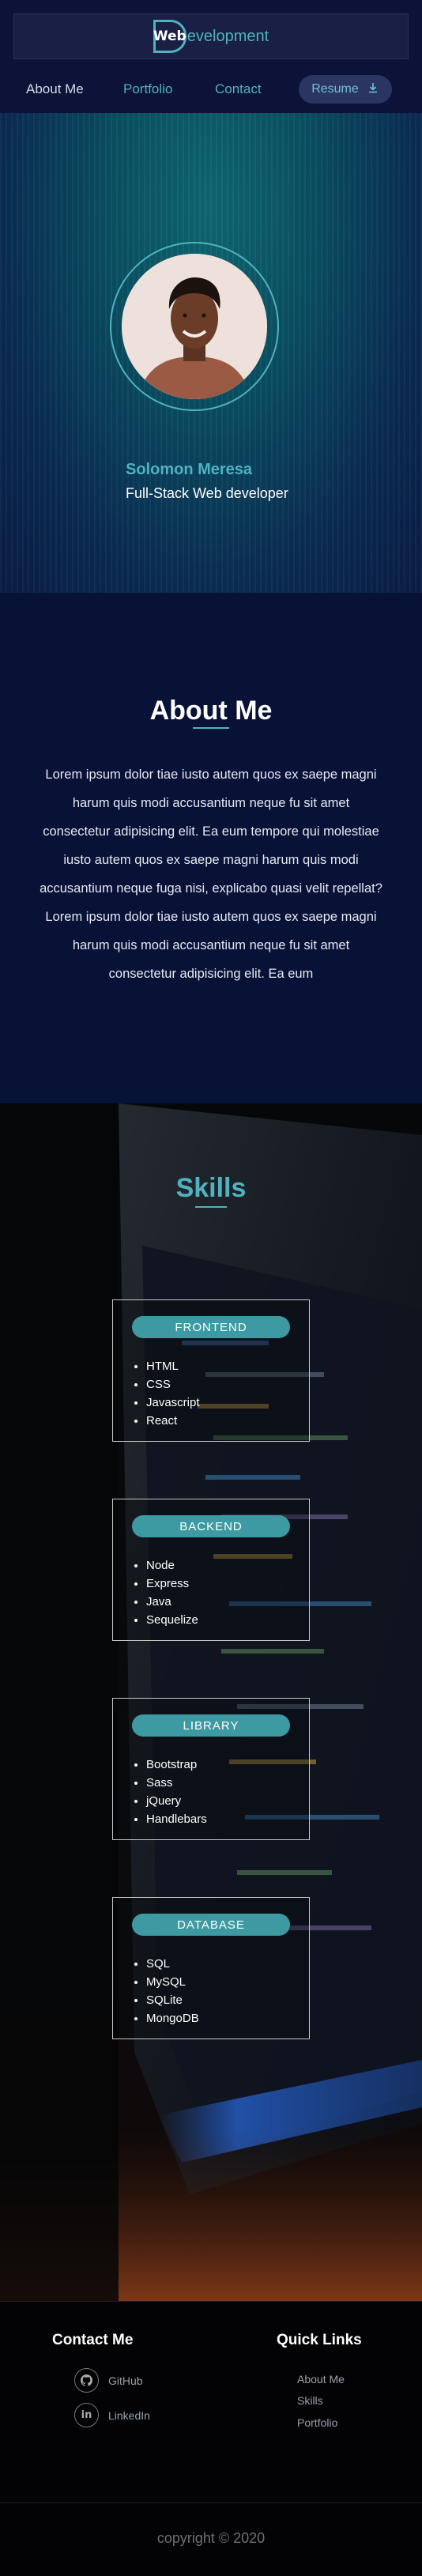 The height and width of the screenshot is (2576, 422). Describe the element at coordinates (170, 36) in the screenshot. I see `logo-badge: Web` at that location.